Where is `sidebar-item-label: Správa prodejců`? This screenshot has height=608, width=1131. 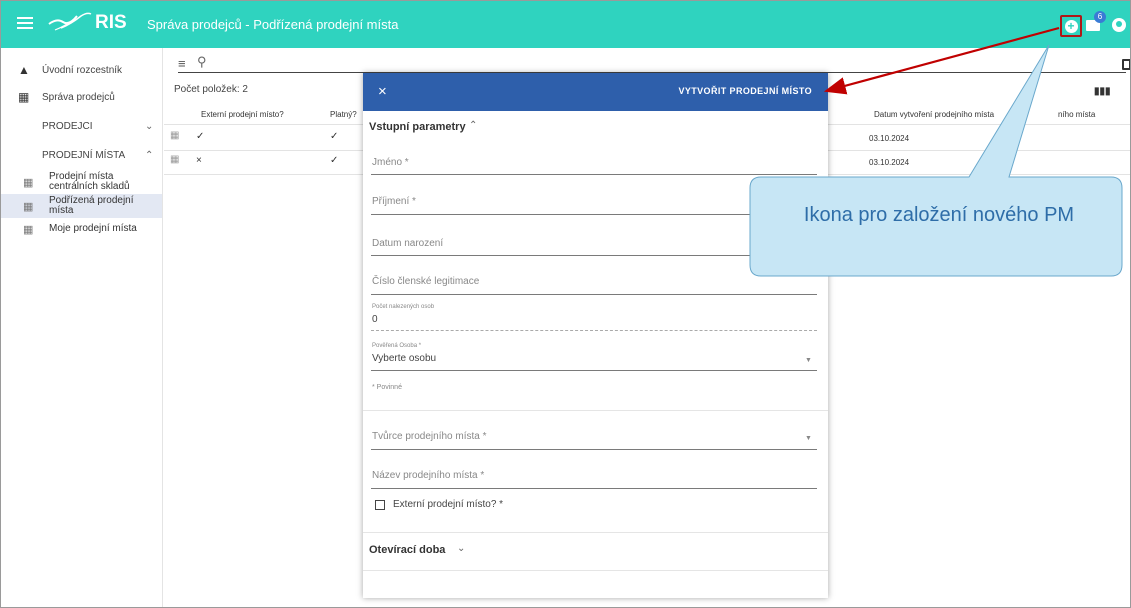
sidebar-item-label: Správa prodejců is located at coordinates (78, 97).